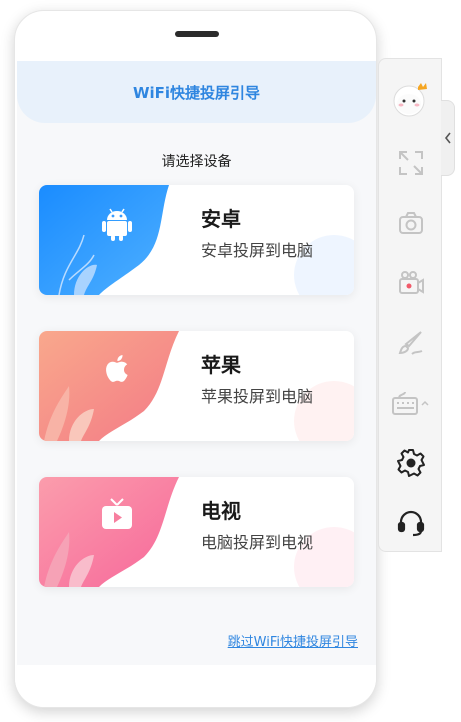  I want to click on guide-header: WiFi快捷投屏引导, so click(196, 92).